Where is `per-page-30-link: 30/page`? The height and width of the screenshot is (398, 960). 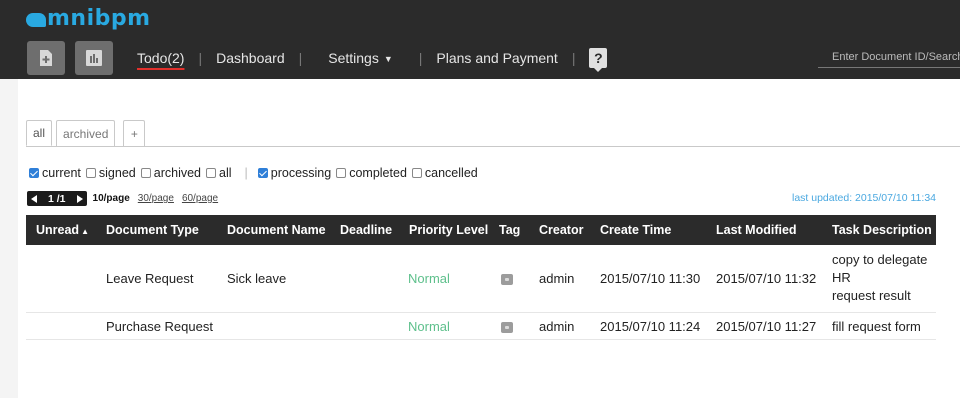
per-page-30-link: 30/page is located at coordinates (156, 198).